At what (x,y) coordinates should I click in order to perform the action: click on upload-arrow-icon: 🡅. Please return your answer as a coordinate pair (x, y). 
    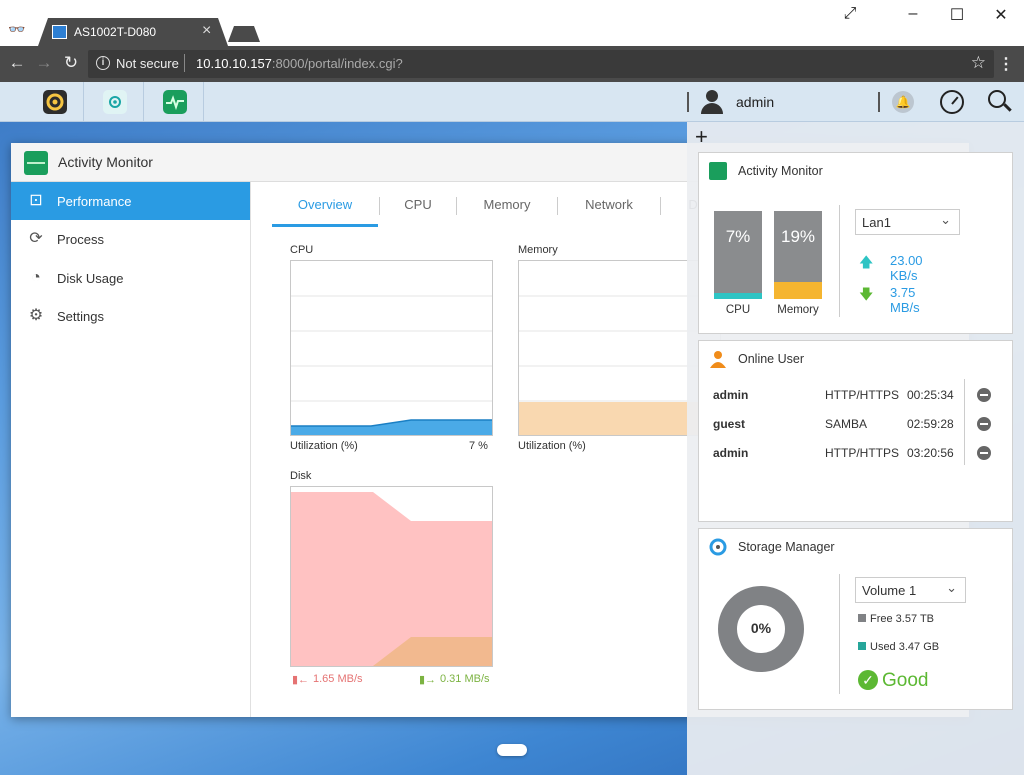
    Looking at the image, I should click on (866, 262).